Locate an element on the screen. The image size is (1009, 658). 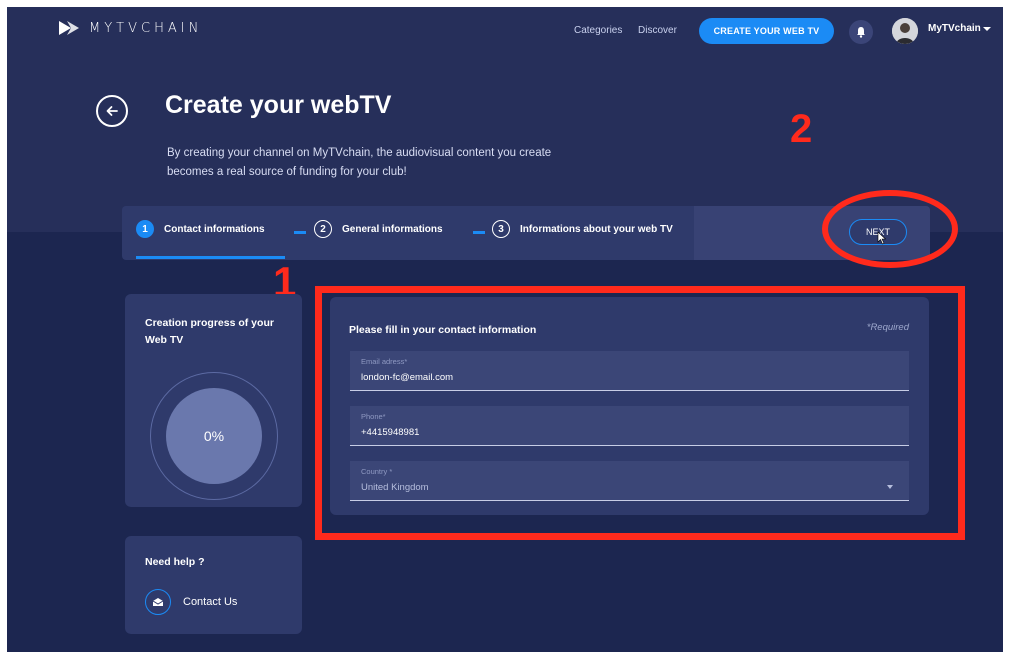
page-title: Create your webTV is located at coordinates (278, 105).